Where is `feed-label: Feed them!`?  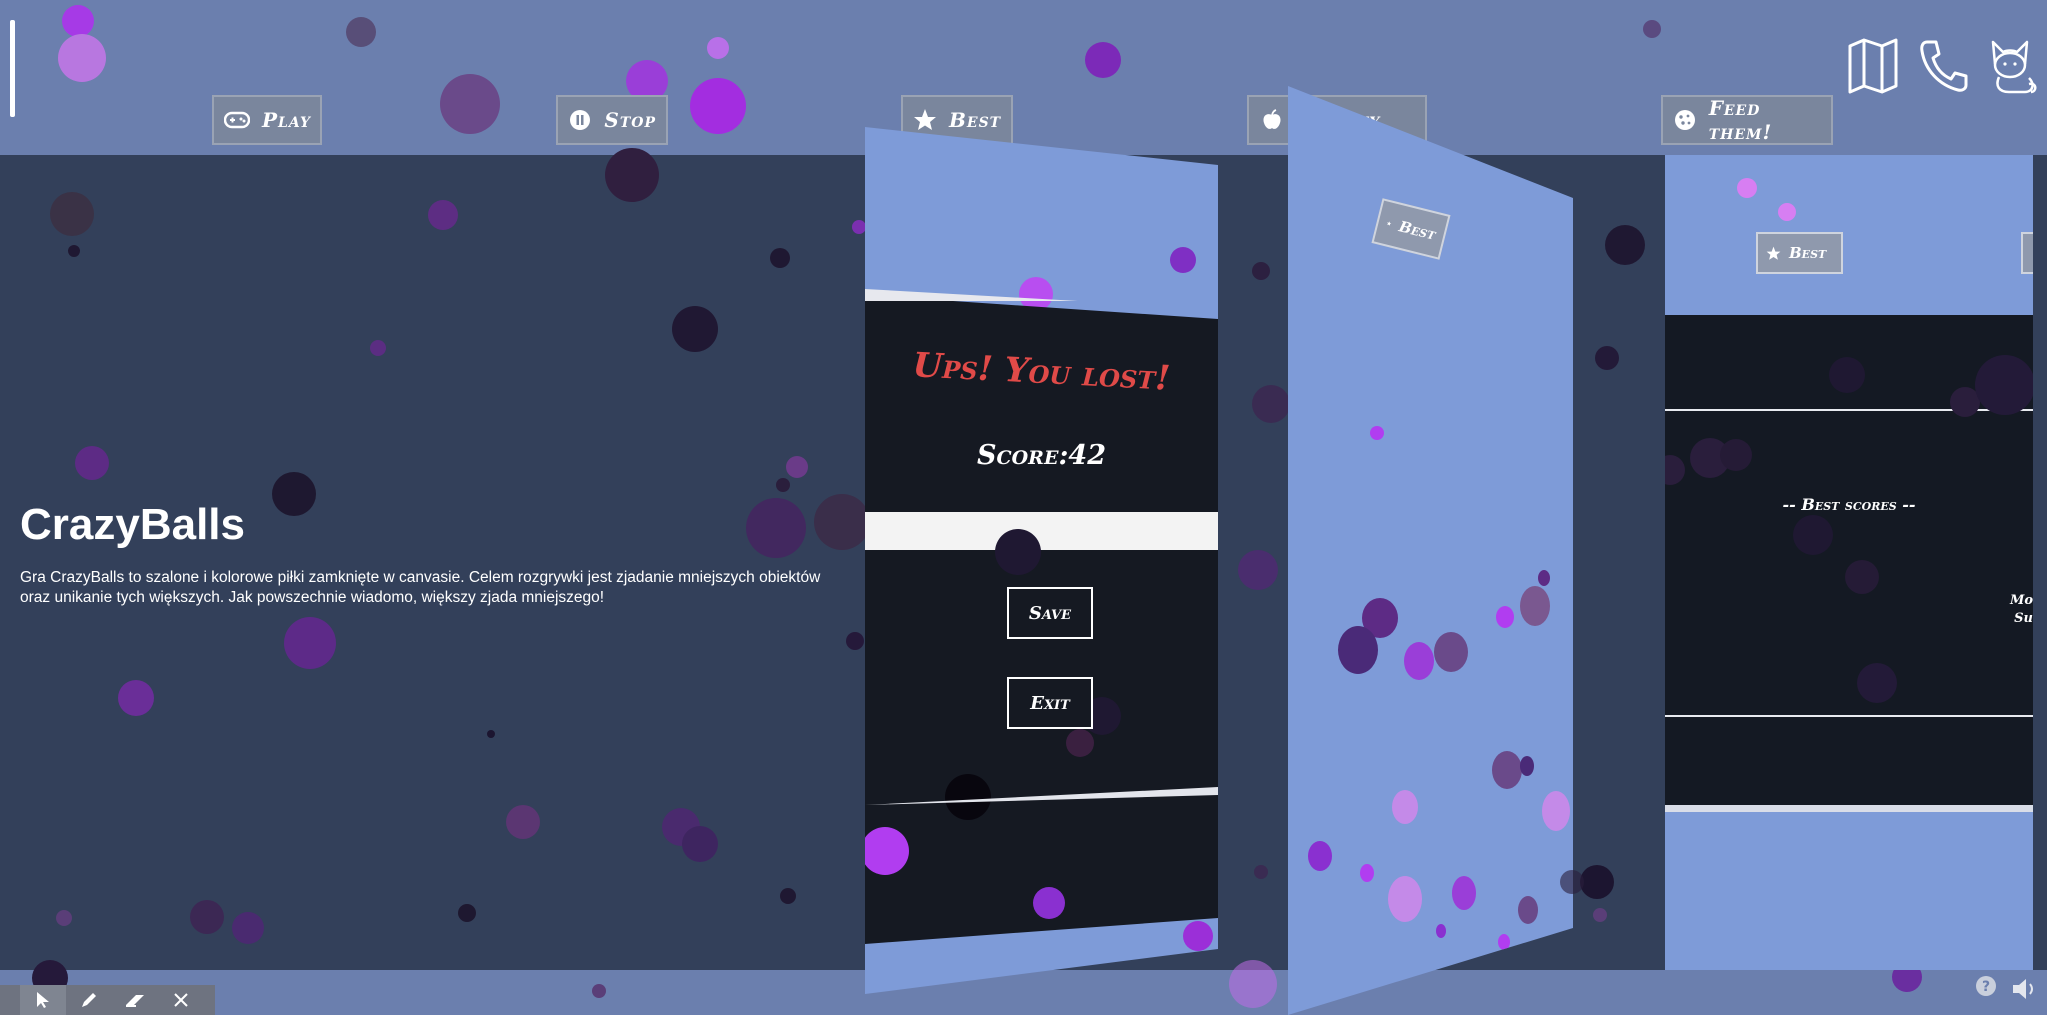
feed-label: Feed them! is located at coordinates (1740, 120).